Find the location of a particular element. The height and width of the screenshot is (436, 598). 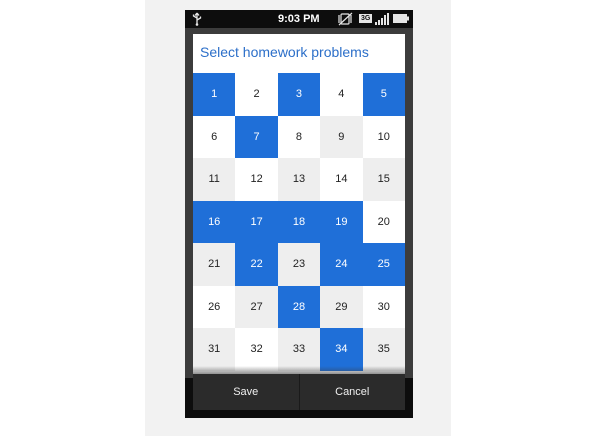

problem-cell-20: 20 is located at coordinates (383, 221).